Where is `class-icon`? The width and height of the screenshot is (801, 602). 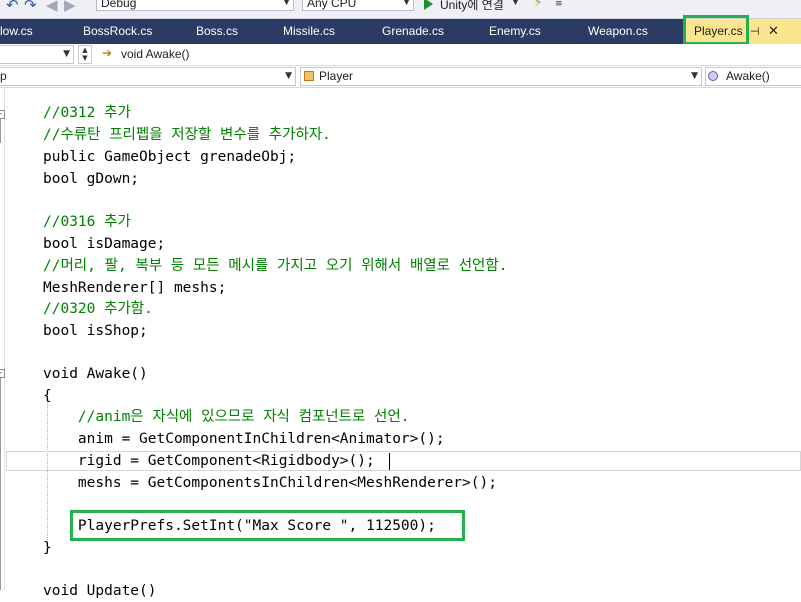 class-icon is located at coordinates (309, 76).